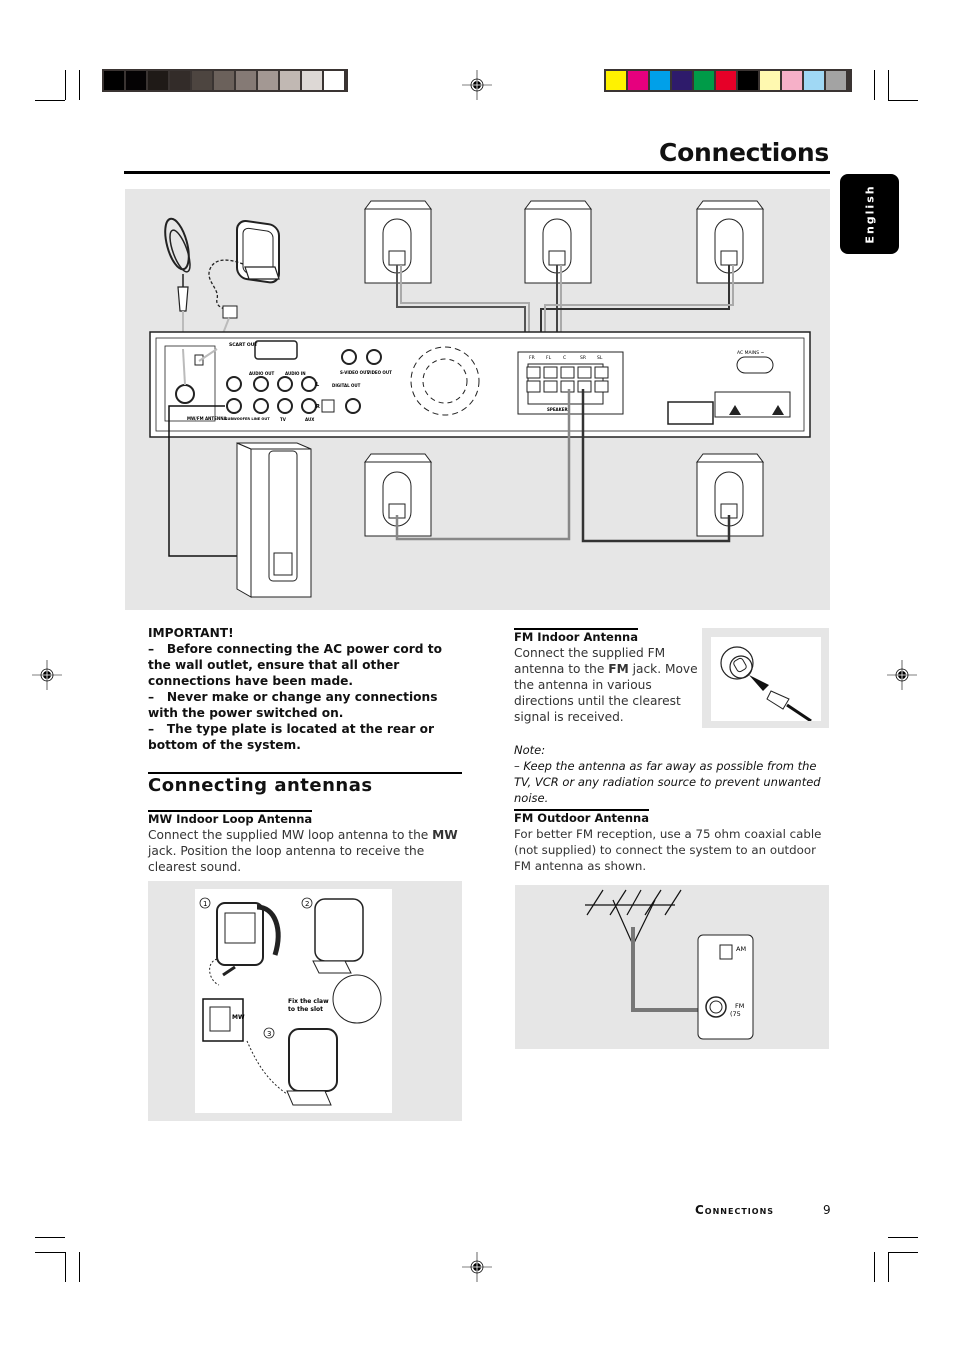 This screenshot has height=1351, width=954. I want to click on video-out-label: VIDEO OUT, so click(379, 372).